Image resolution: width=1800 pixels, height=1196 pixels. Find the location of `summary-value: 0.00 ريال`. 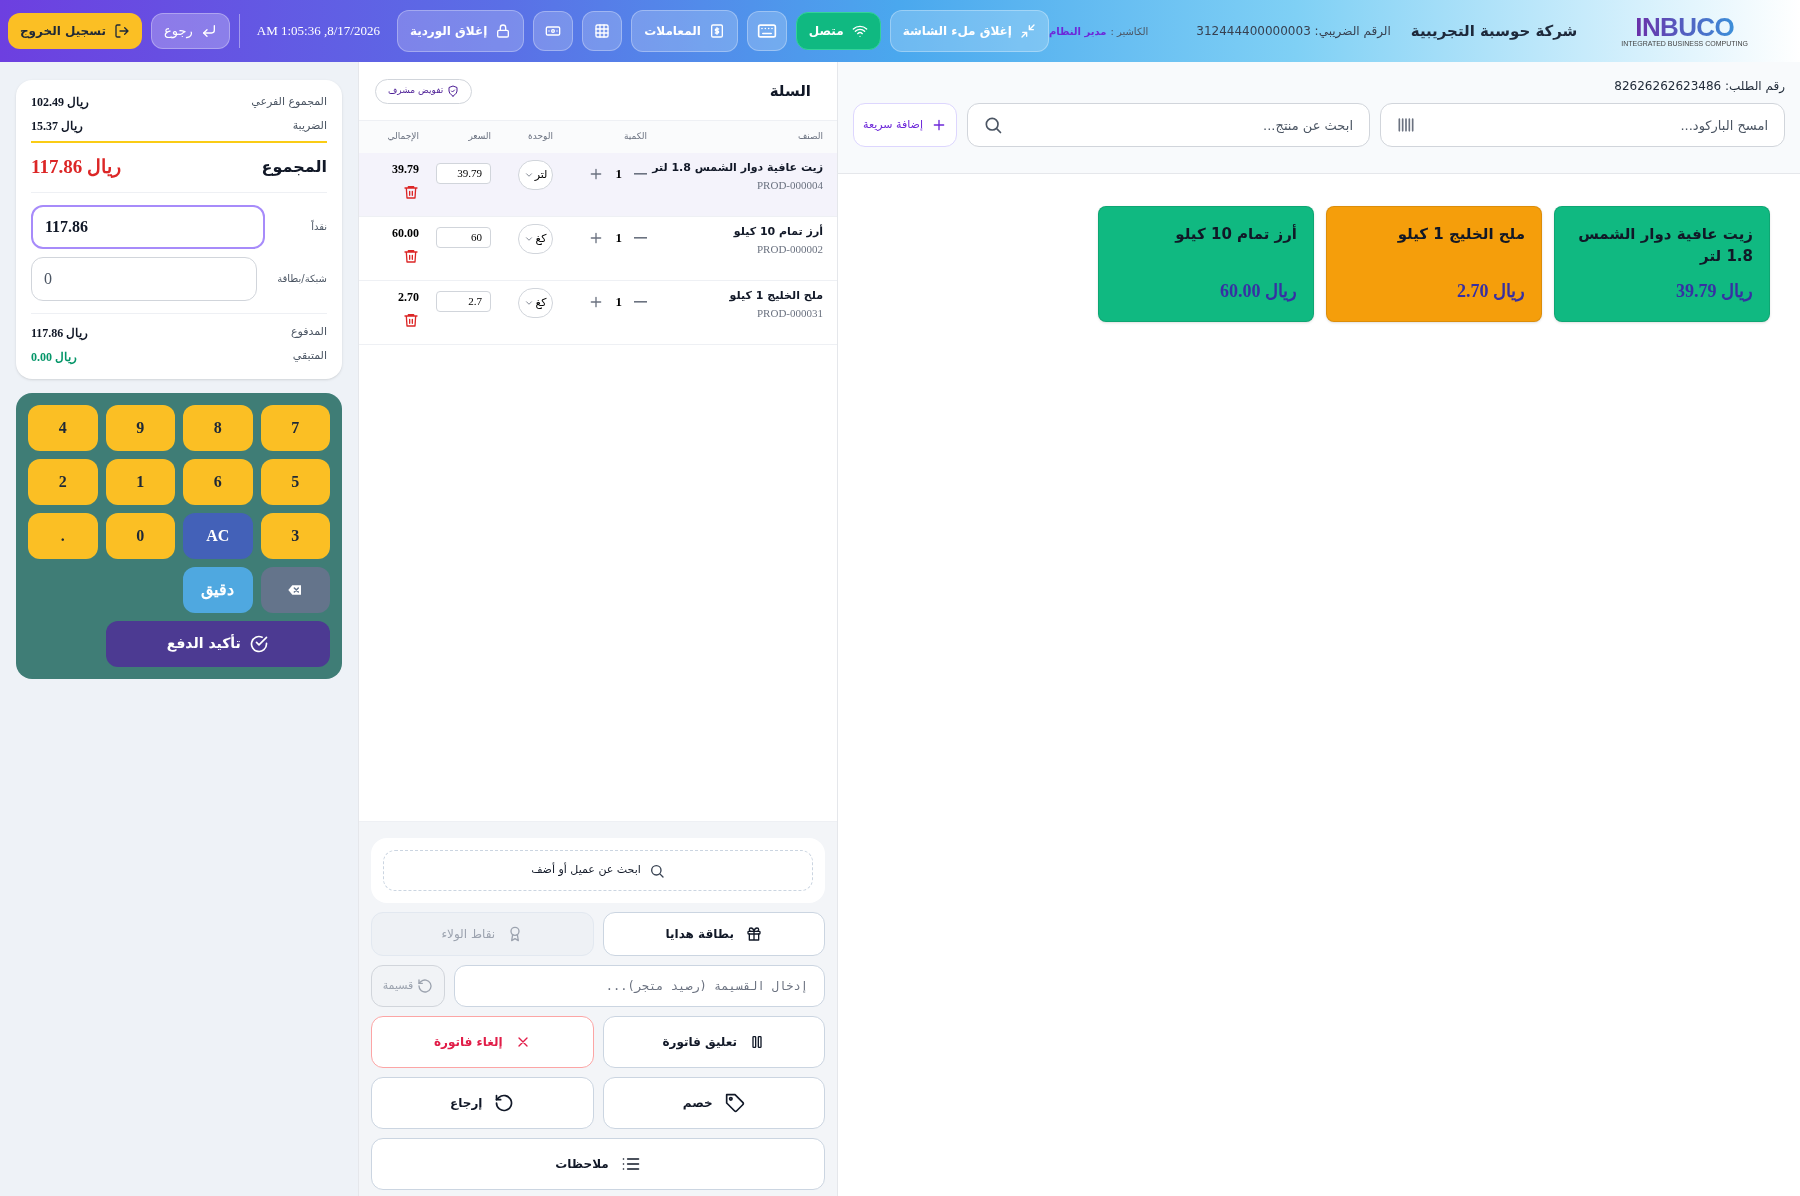

summary-value: 0.00 ريال is located at coordinates (54, 357).